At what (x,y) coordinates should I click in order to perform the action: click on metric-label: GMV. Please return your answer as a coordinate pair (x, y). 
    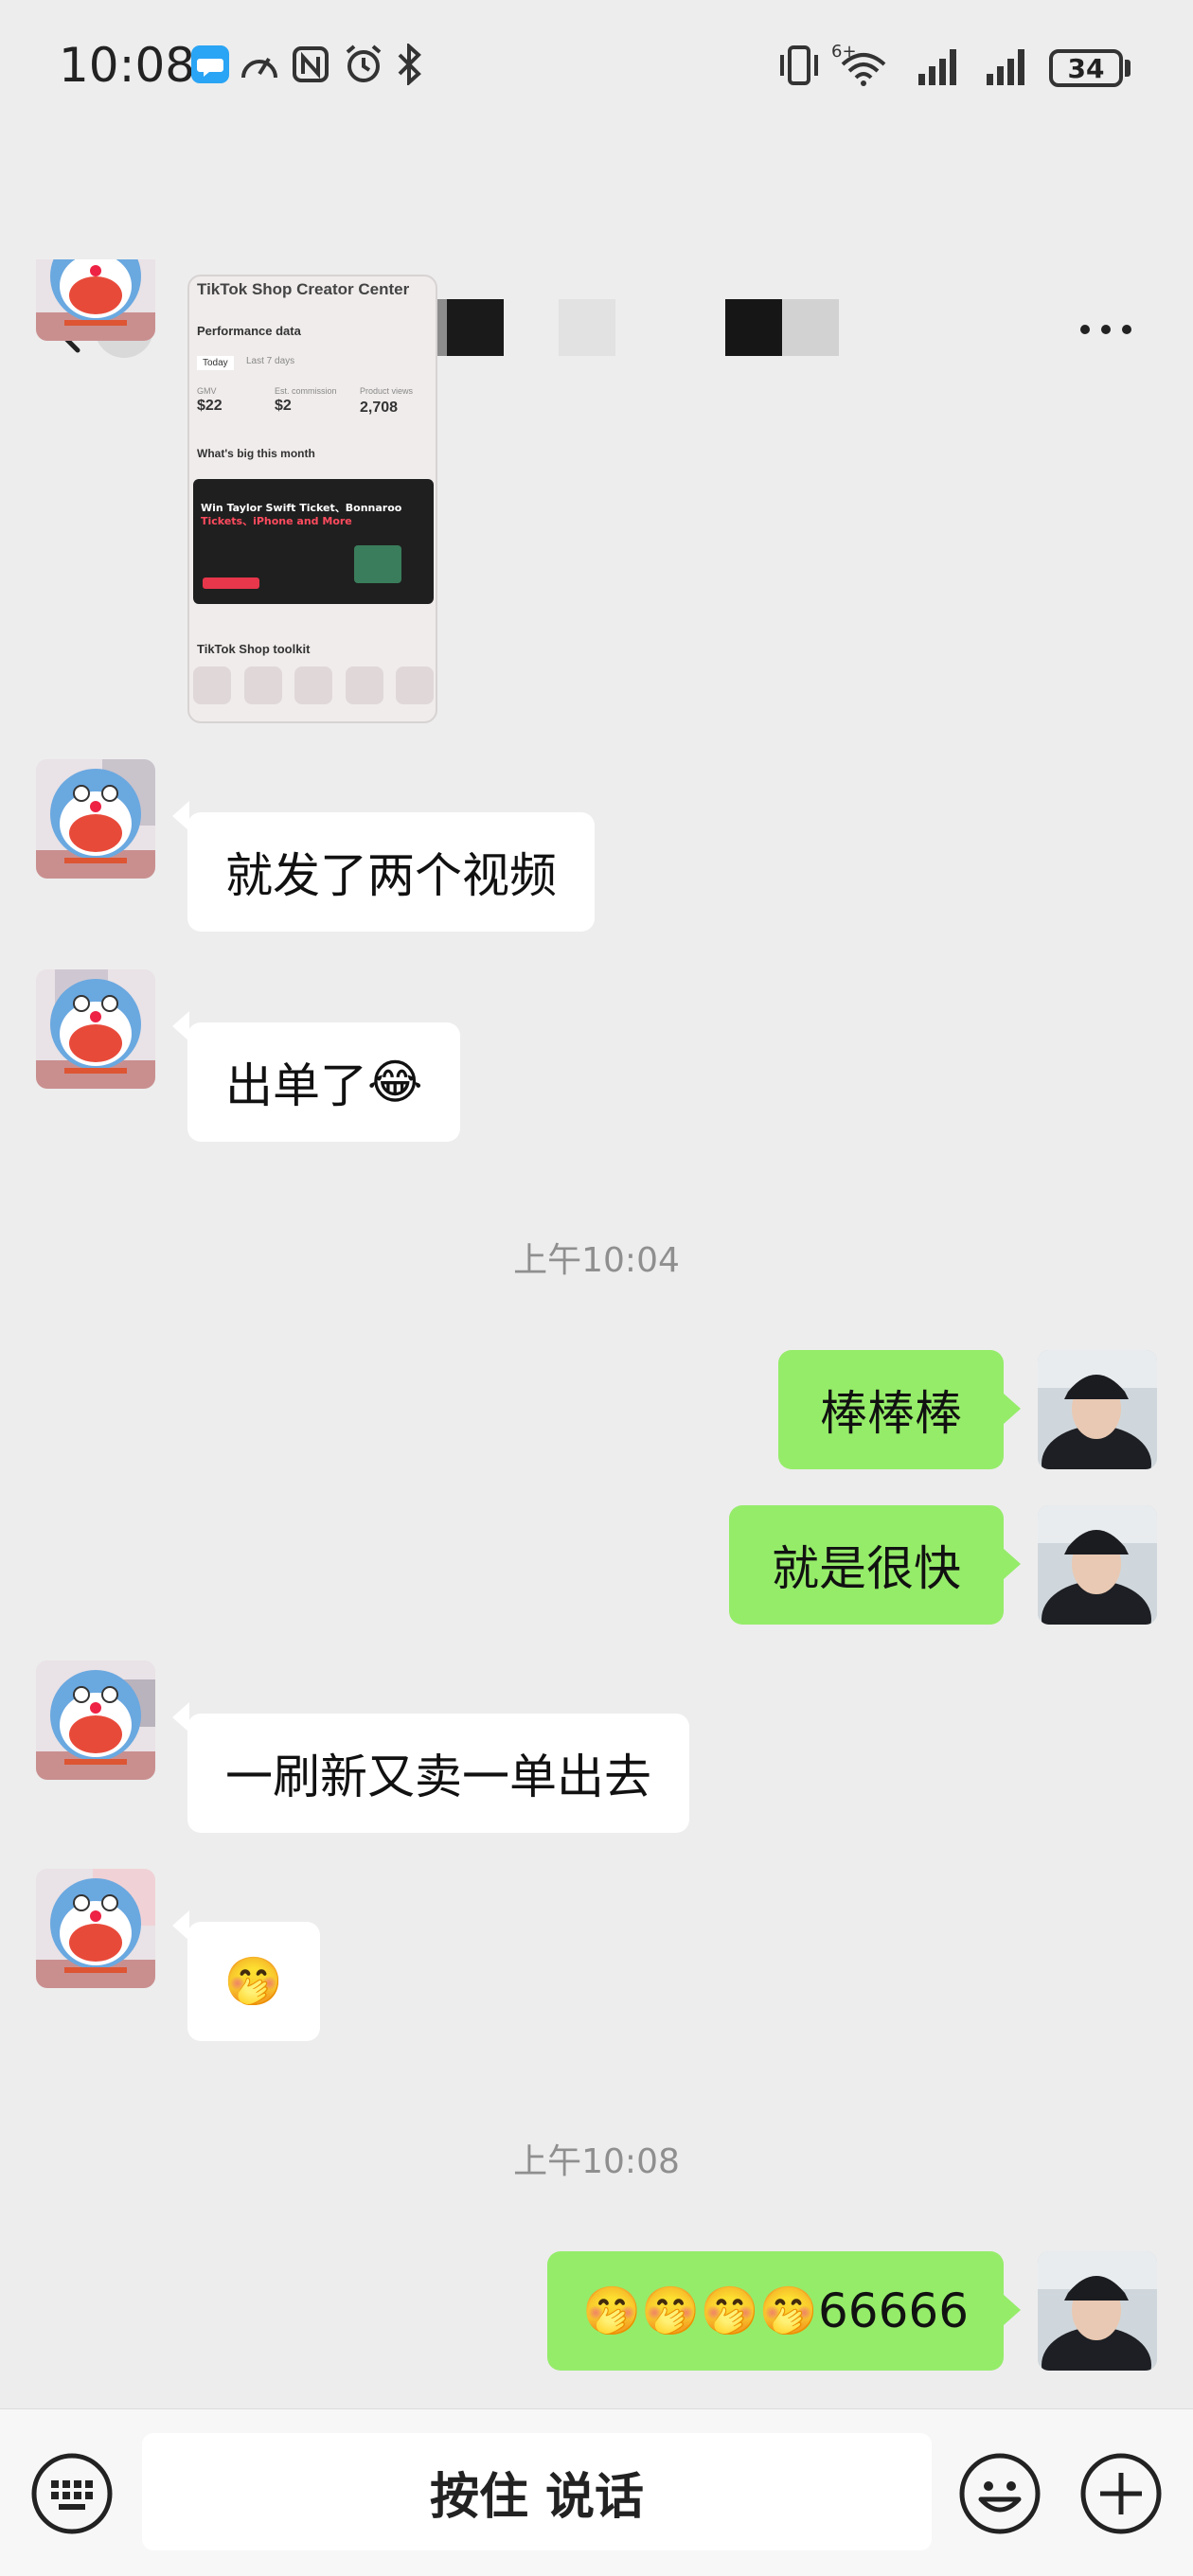
    Looking at the image, I should click on (207, 391).